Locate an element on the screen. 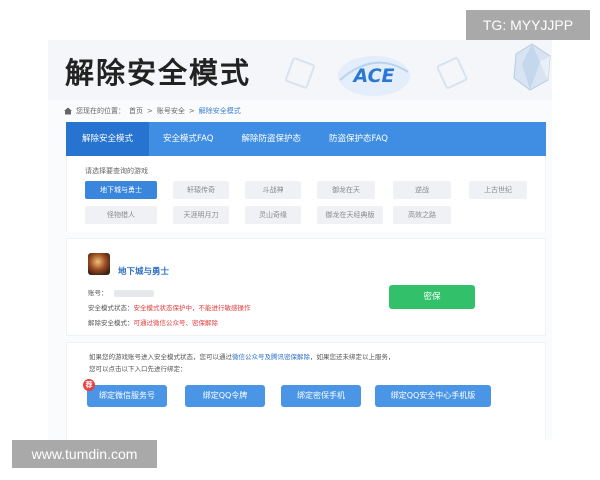  game-option: 灵山奇缘 is located at coordinates (273, 215).